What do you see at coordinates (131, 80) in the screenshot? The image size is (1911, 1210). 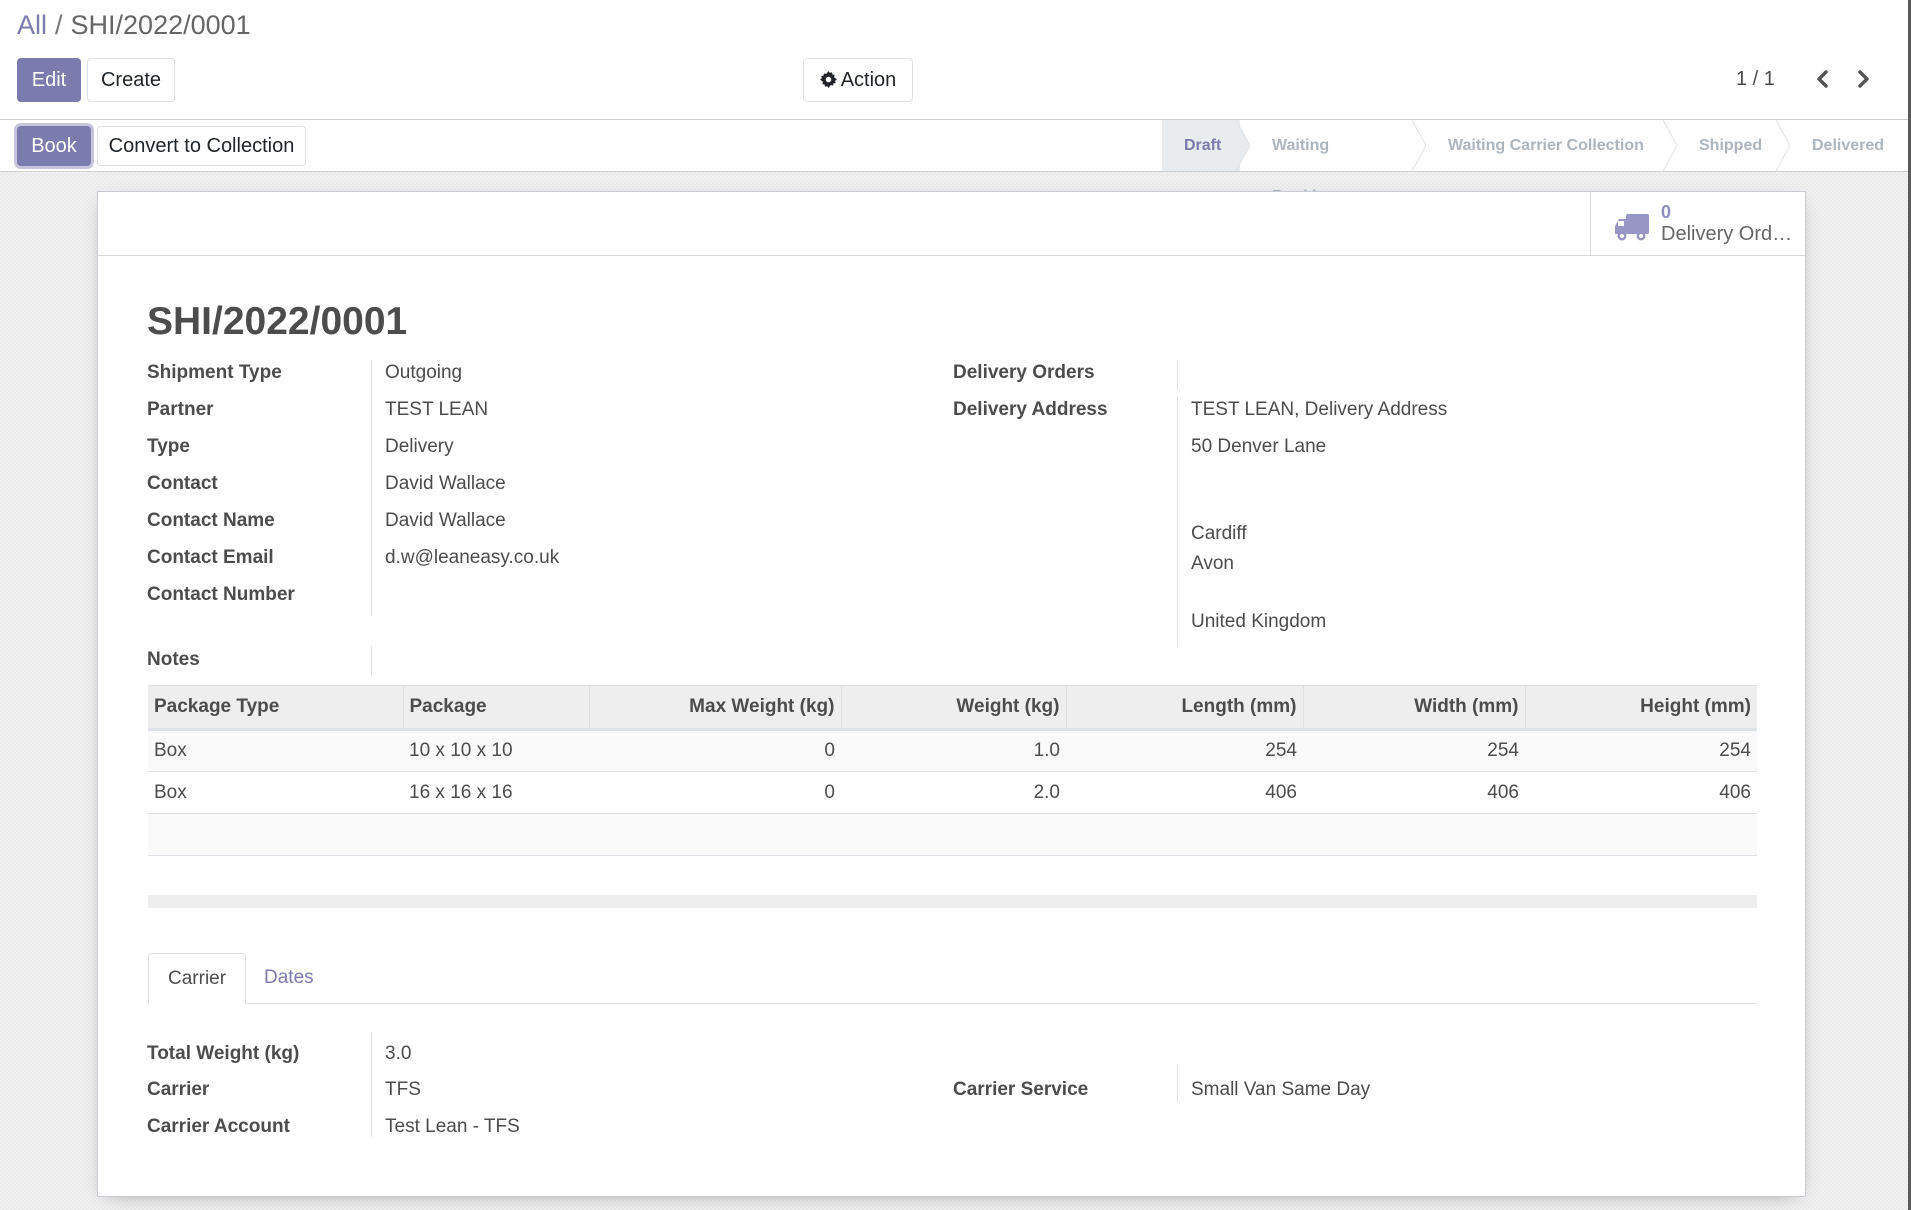 I see `create-button: Create` at bounding box center [131, 80].